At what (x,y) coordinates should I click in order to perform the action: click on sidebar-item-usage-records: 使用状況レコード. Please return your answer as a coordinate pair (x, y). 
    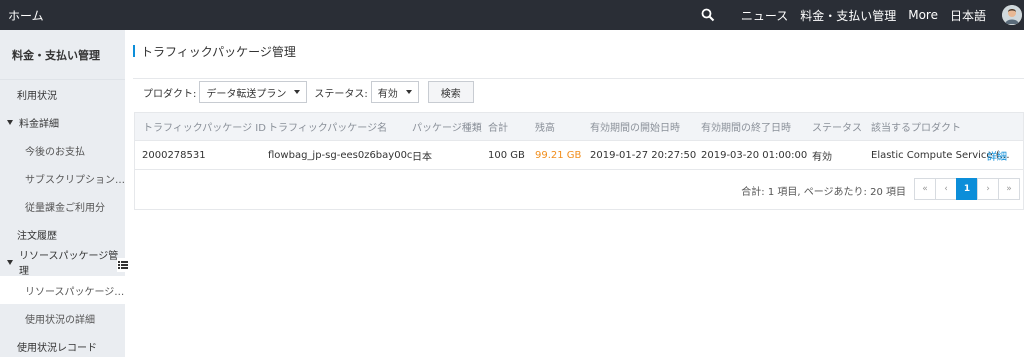
    Looking at the image, I should click on (62, 344).